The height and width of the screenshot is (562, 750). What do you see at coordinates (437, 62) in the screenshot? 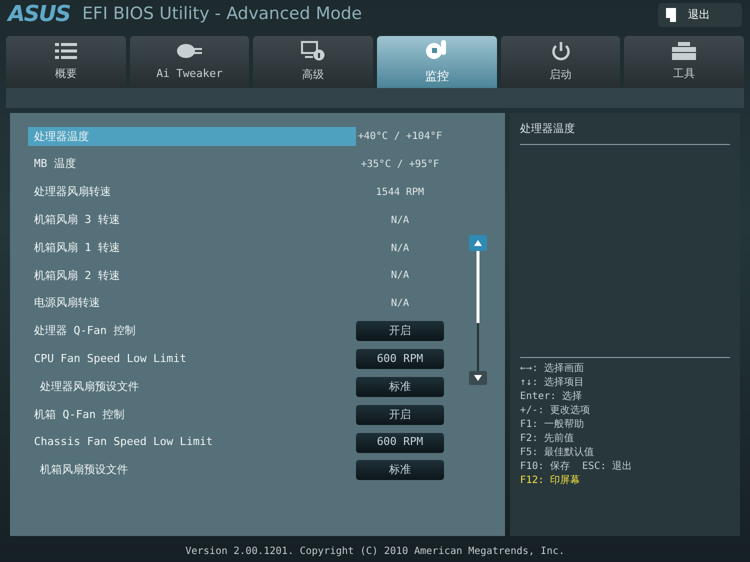
I see `nav-tab: 监控` at bounding box center [437, 62].